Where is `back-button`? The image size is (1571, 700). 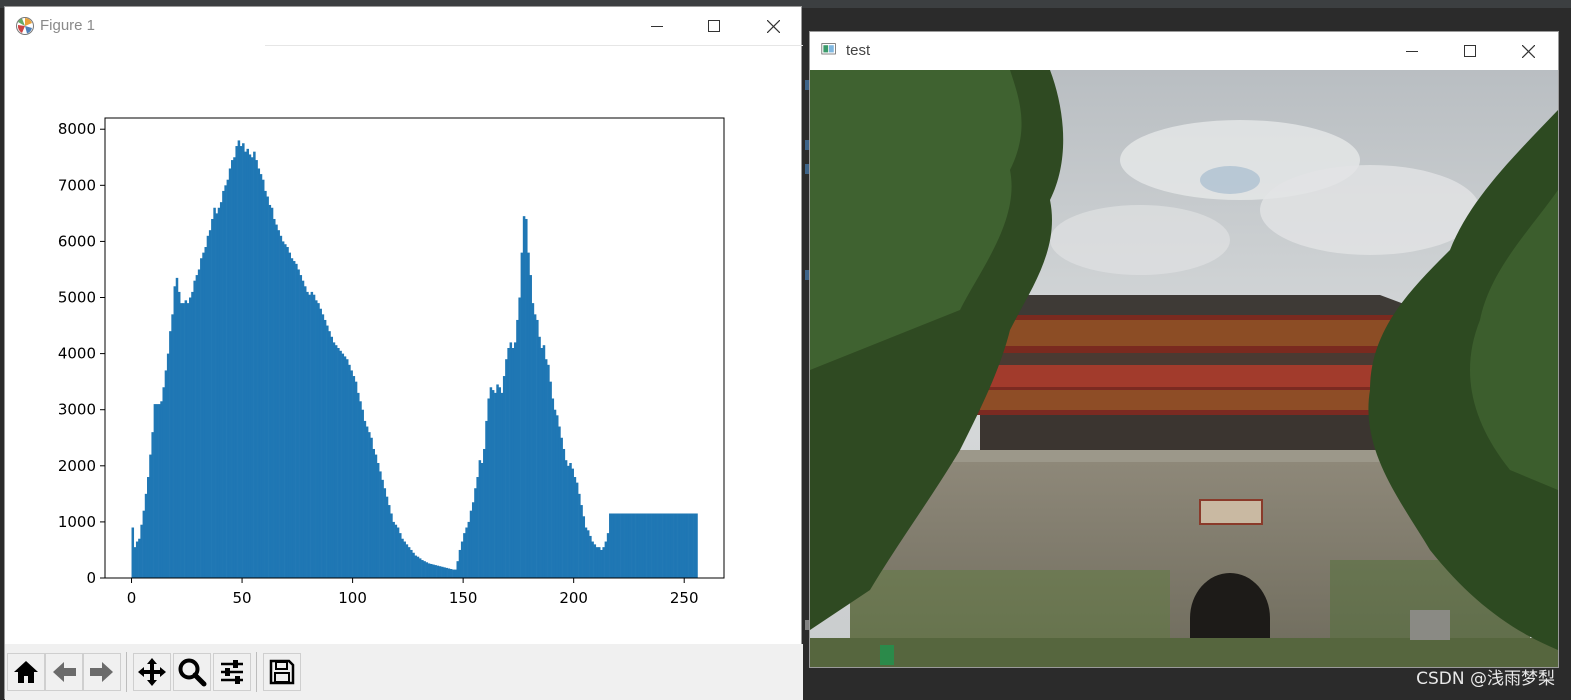 back-button is located at coordinates (64, 672).